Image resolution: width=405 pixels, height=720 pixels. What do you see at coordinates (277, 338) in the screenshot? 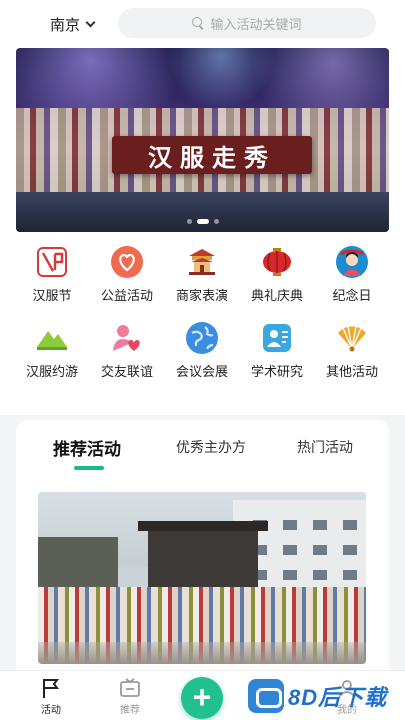
I see `academic-person-icon` at bounding box center [277, 338].